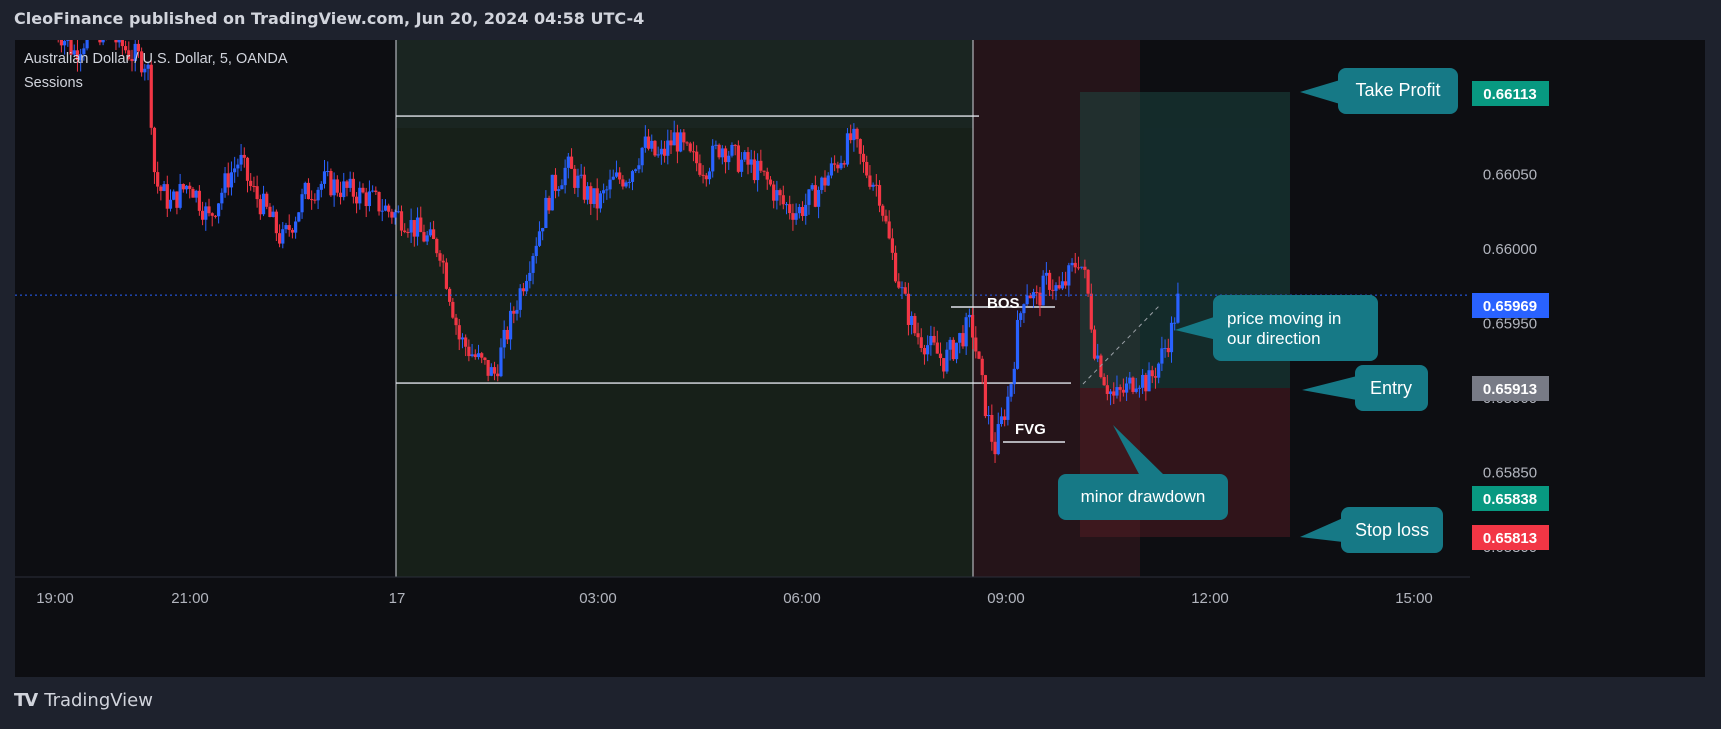 This screenshot has height=729, width=1721. What do you see at coordinates (55, 598) in the screenshot?
I see `time-tick-label: 19:00` at bounding box center [55, 598].